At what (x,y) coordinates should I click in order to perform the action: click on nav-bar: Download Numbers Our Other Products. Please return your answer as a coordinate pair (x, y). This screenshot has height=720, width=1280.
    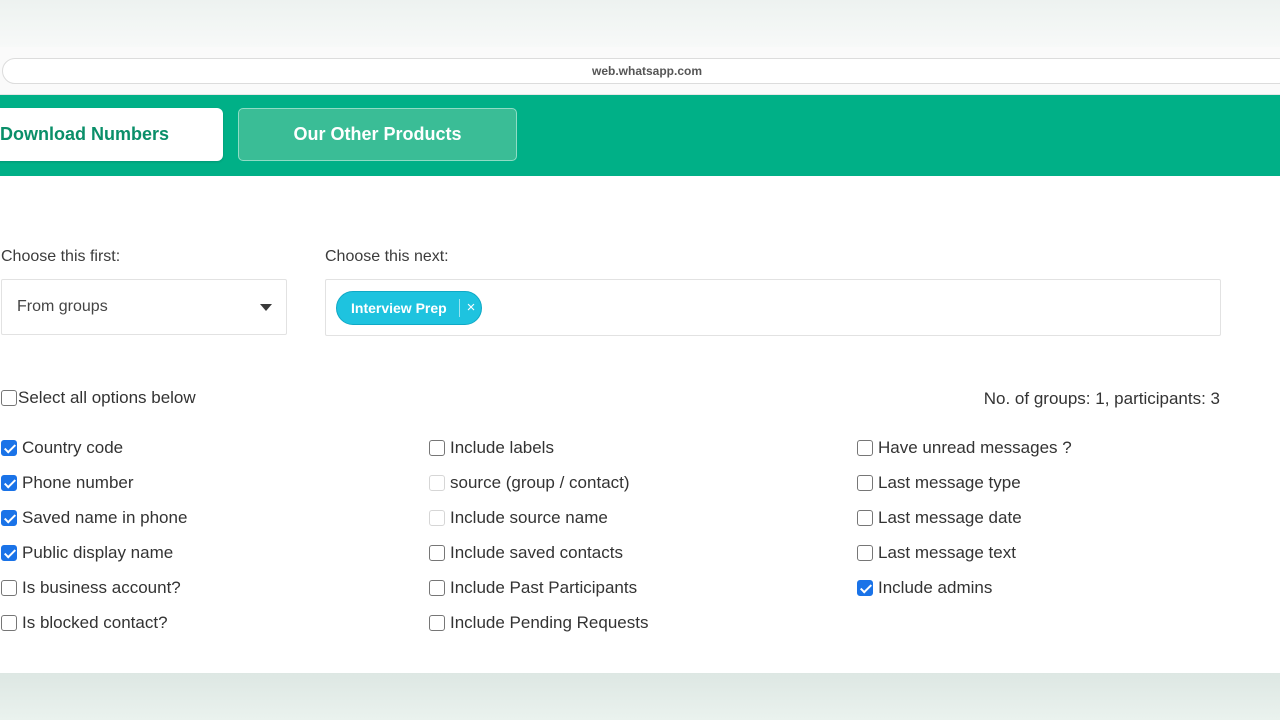
    Looking at the image, I should click on (640, 135).